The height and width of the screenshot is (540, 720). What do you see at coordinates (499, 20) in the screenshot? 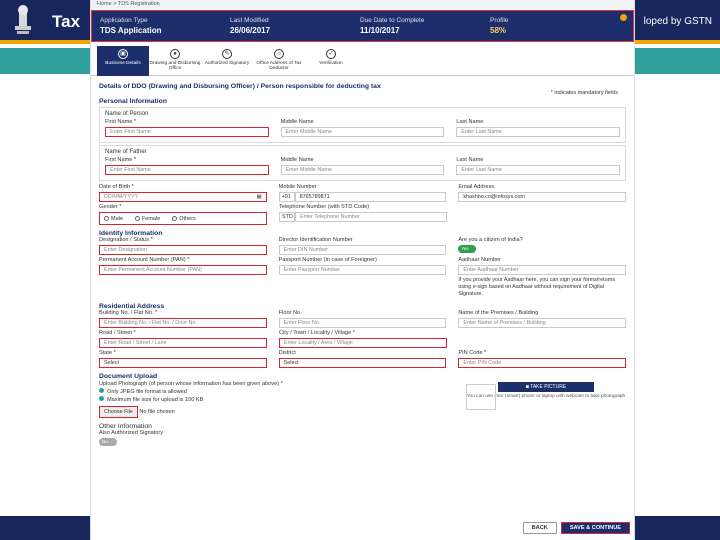
I see `profile-label: Profile` at bounding box center [499, 20].